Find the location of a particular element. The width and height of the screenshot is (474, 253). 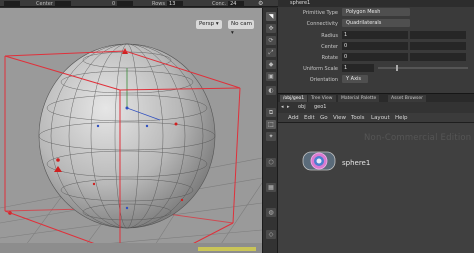

param-label: Rotate is located at coordinates (329, 58).